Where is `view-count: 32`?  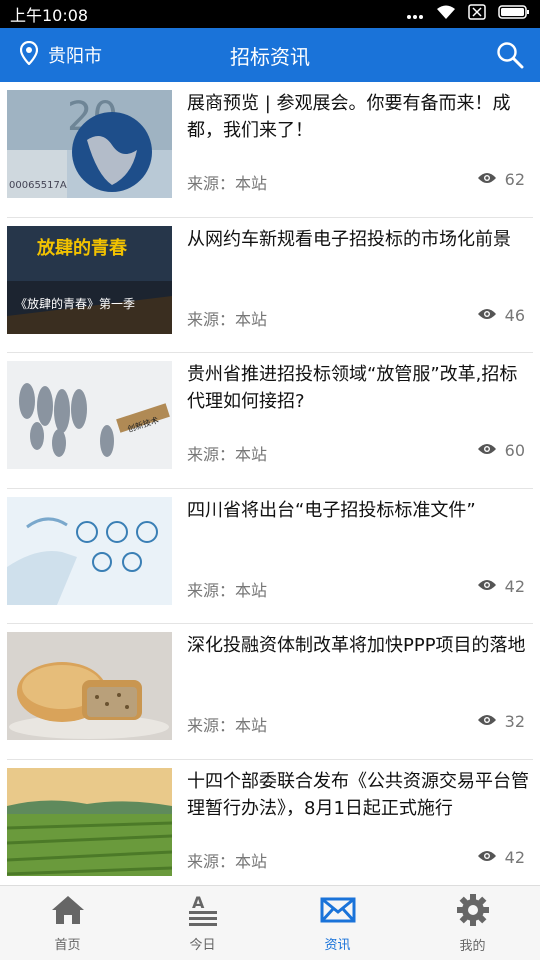 view-count: 32 is located at coordinates (501, 721).